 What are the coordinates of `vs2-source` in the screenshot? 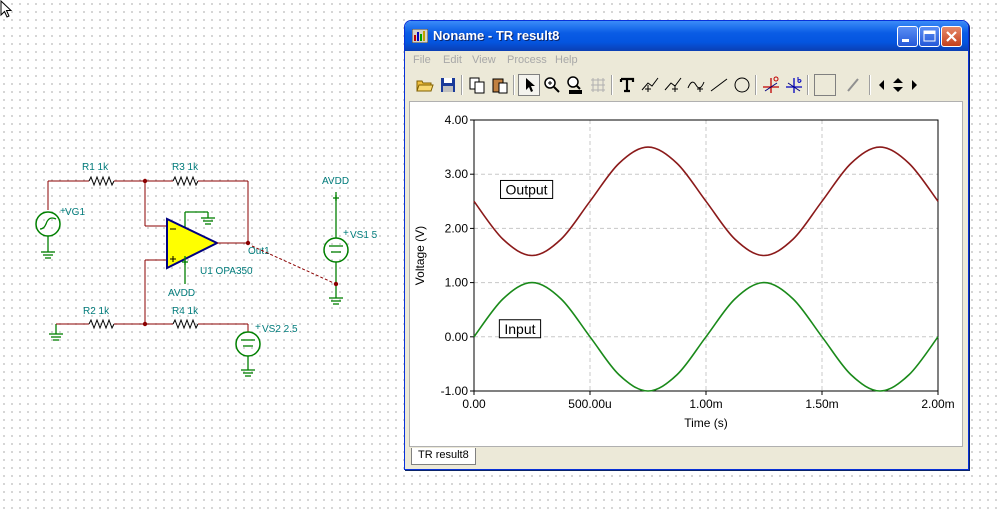 It's located at (248, 354).